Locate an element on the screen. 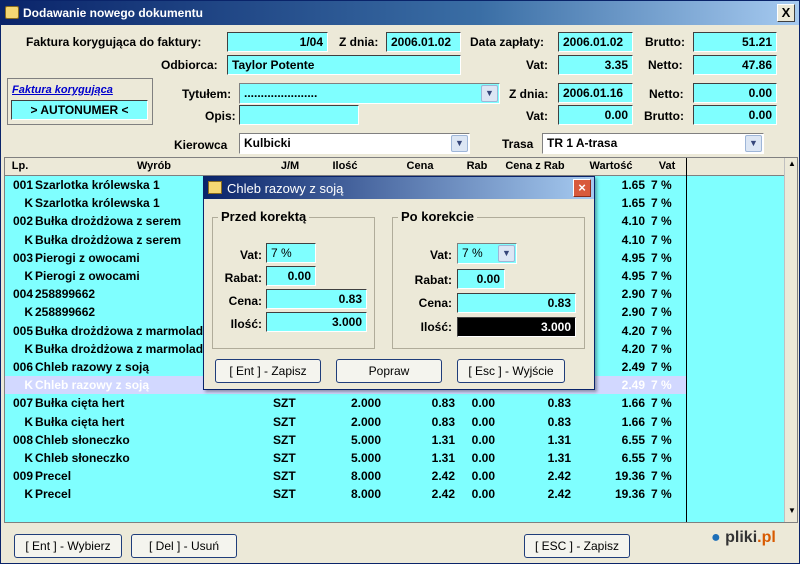 This screenshot has height=564, width=800. recipient-field: Taylor Potente is located at coordinates (344, 65).